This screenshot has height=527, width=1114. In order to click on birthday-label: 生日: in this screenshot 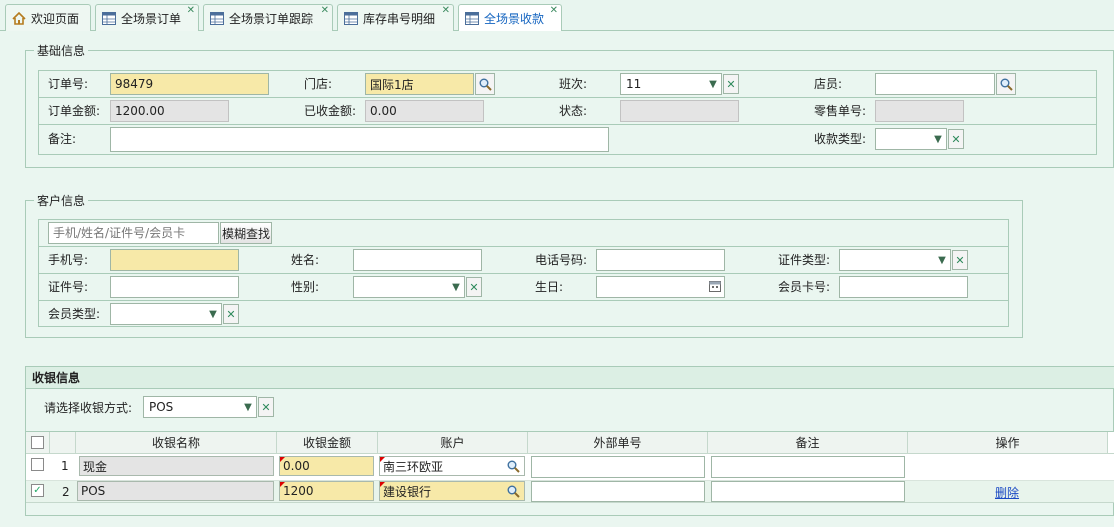, I will do `click(549, 287)`.